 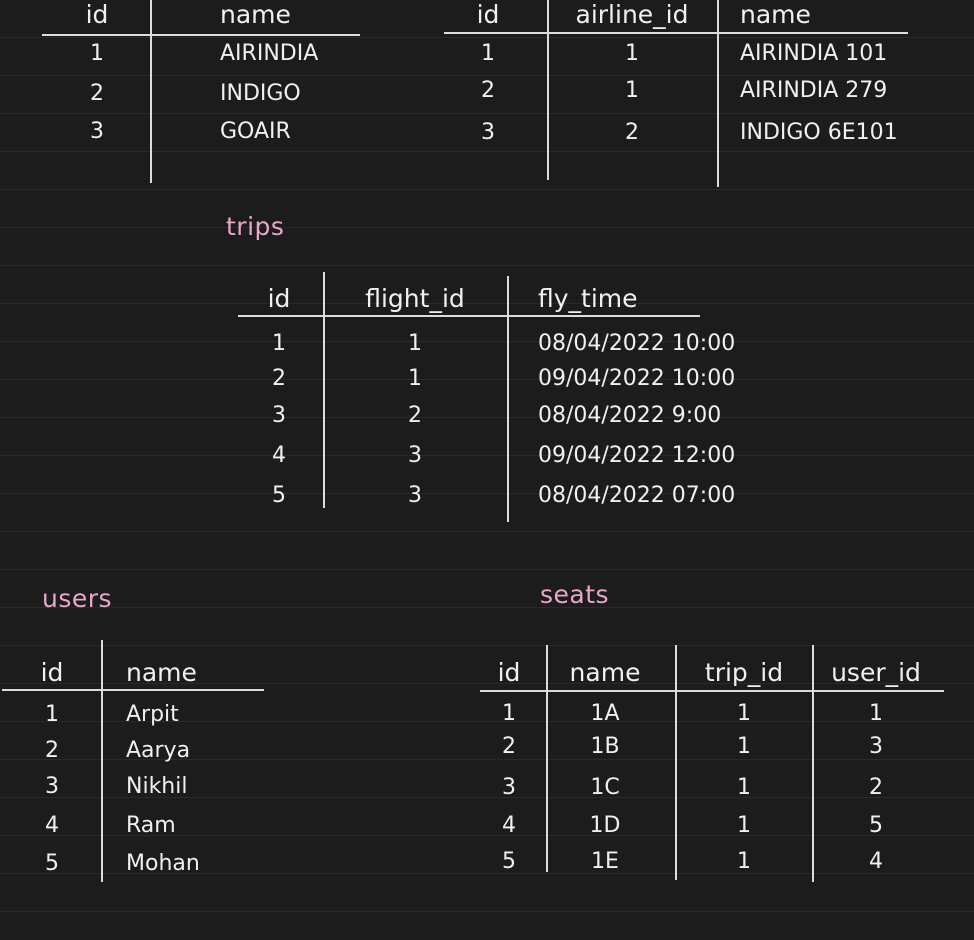 What do you see at coordinates (163, 863) in the screenshot?
I see `users-cell-name: Mohan` at bounding box center [163, 863].